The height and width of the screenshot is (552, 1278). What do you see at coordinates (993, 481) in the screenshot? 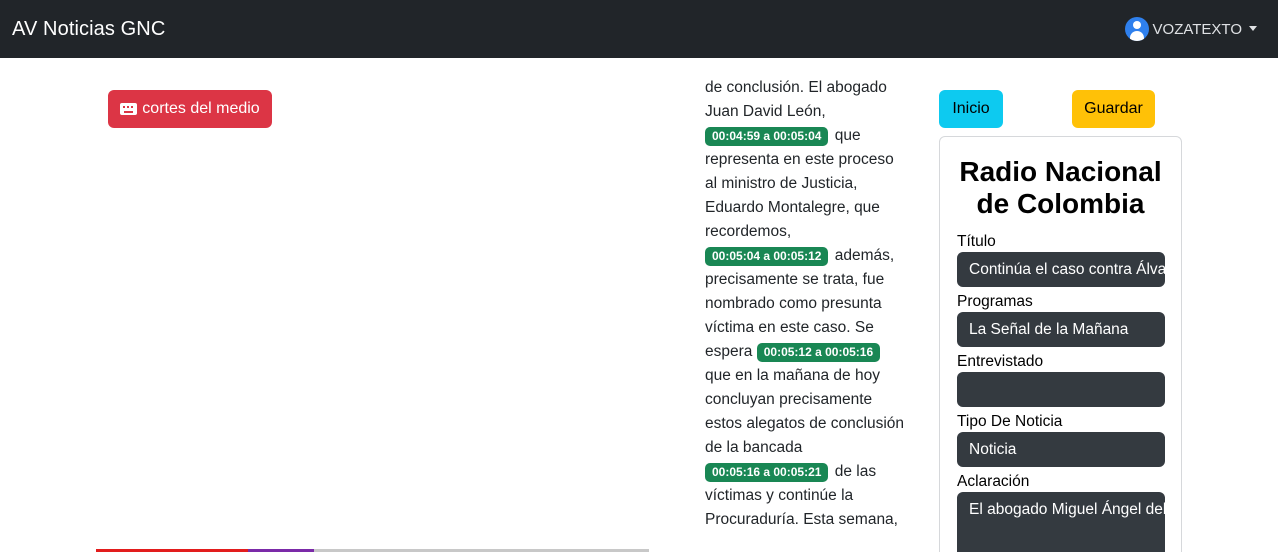
I see `aclaracion-label: Aclaración` at bounding box center [993, 481].